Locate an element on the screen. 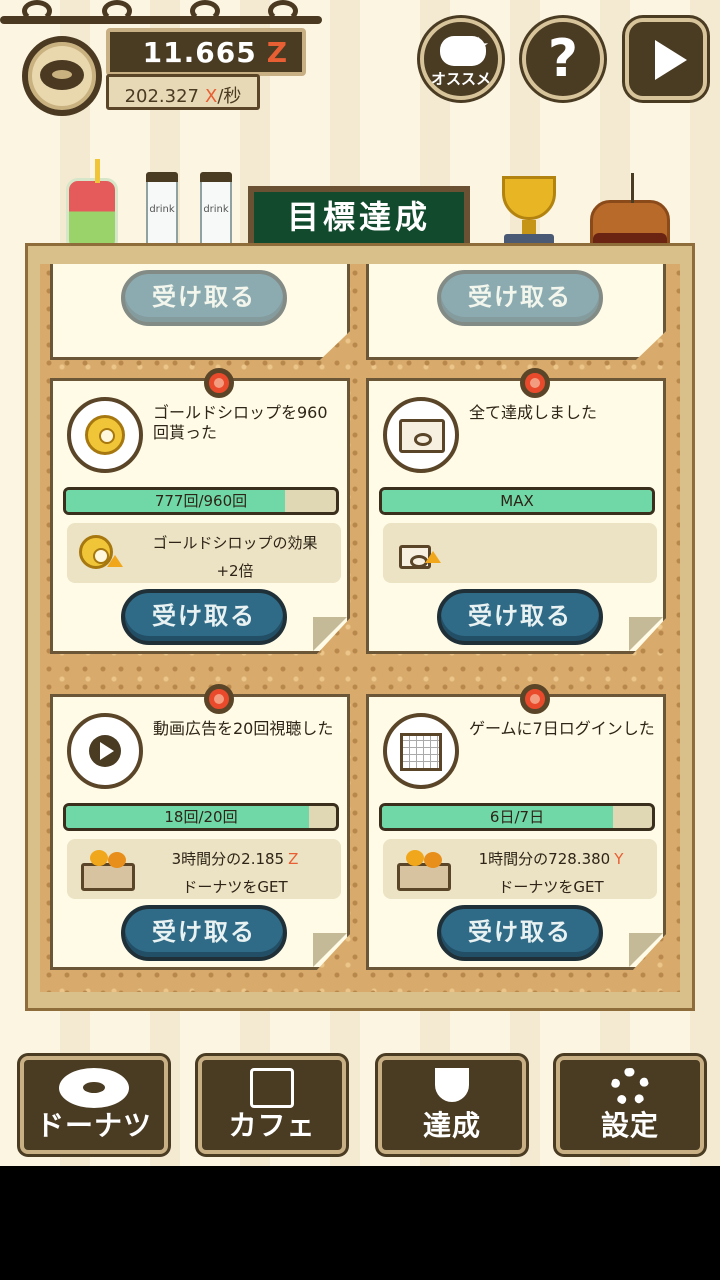 Image resolution: width=720 pixels, height=1280 pixels. calendar-icon is located at coordinates (421, 751).